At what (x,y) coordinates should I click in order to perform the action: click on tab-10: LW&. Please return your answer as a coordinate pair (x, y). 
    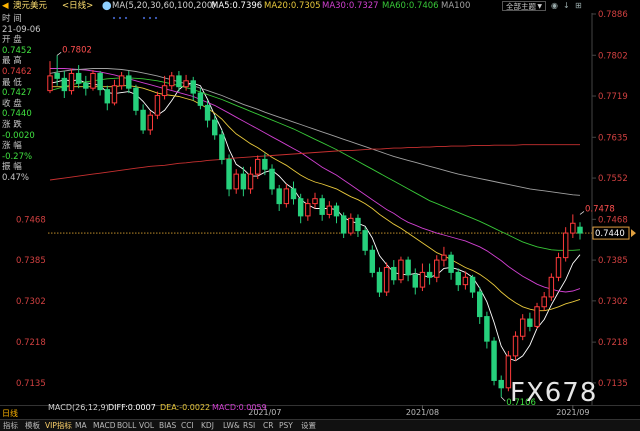
    Looking at the image, I should click on (231, 425).